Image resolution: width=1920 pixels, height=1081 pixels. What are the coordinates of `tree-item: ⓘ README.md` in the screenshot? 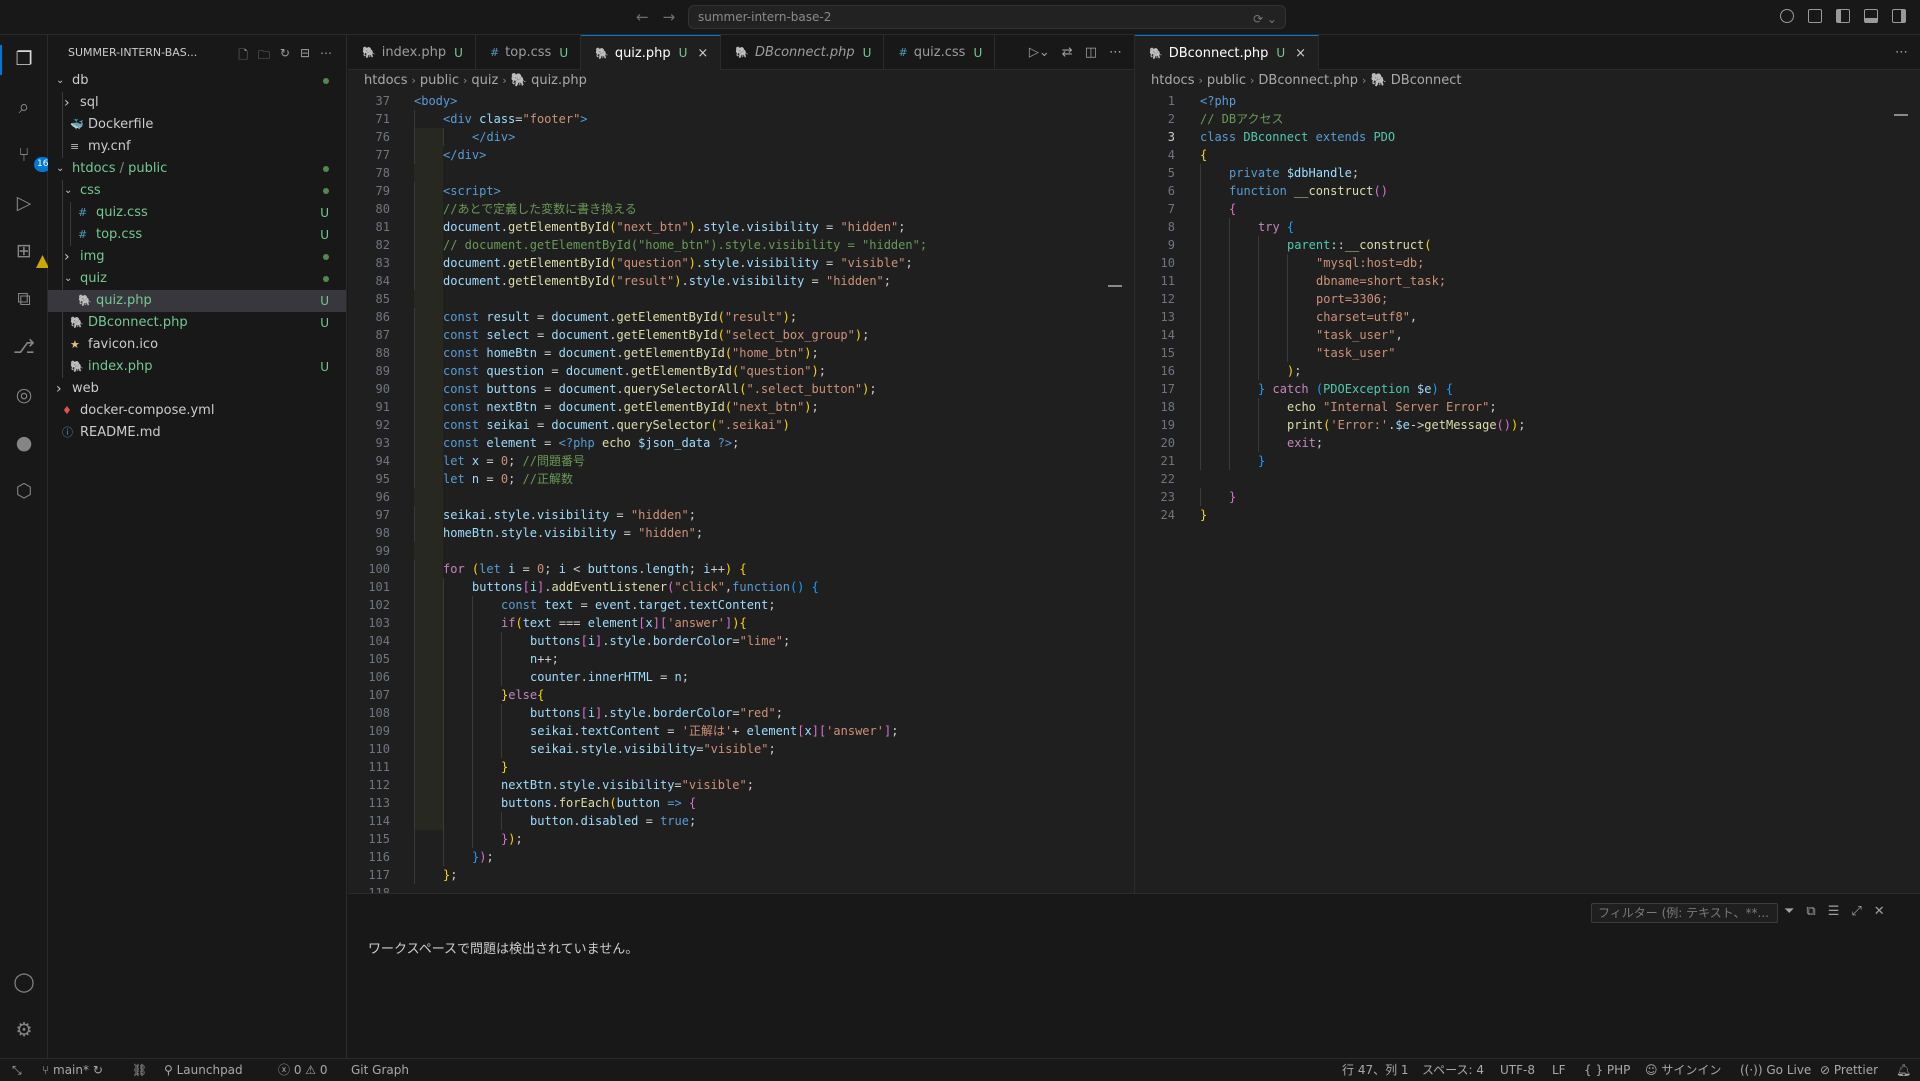 It's located at (197, 433).